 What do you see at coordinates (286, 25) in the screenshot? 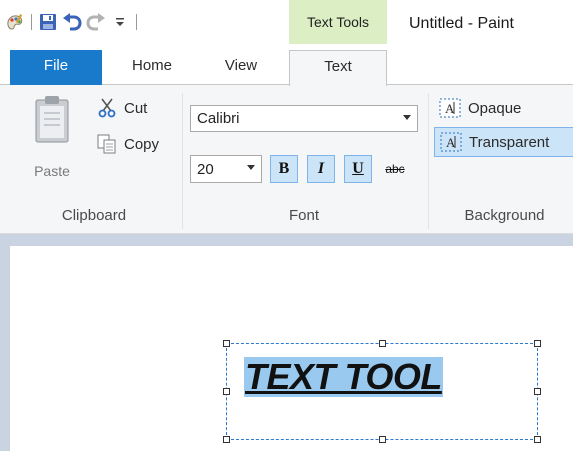
I see `title-bar: Text Tools Untitled - Paint` at bounding box center [286, 25].